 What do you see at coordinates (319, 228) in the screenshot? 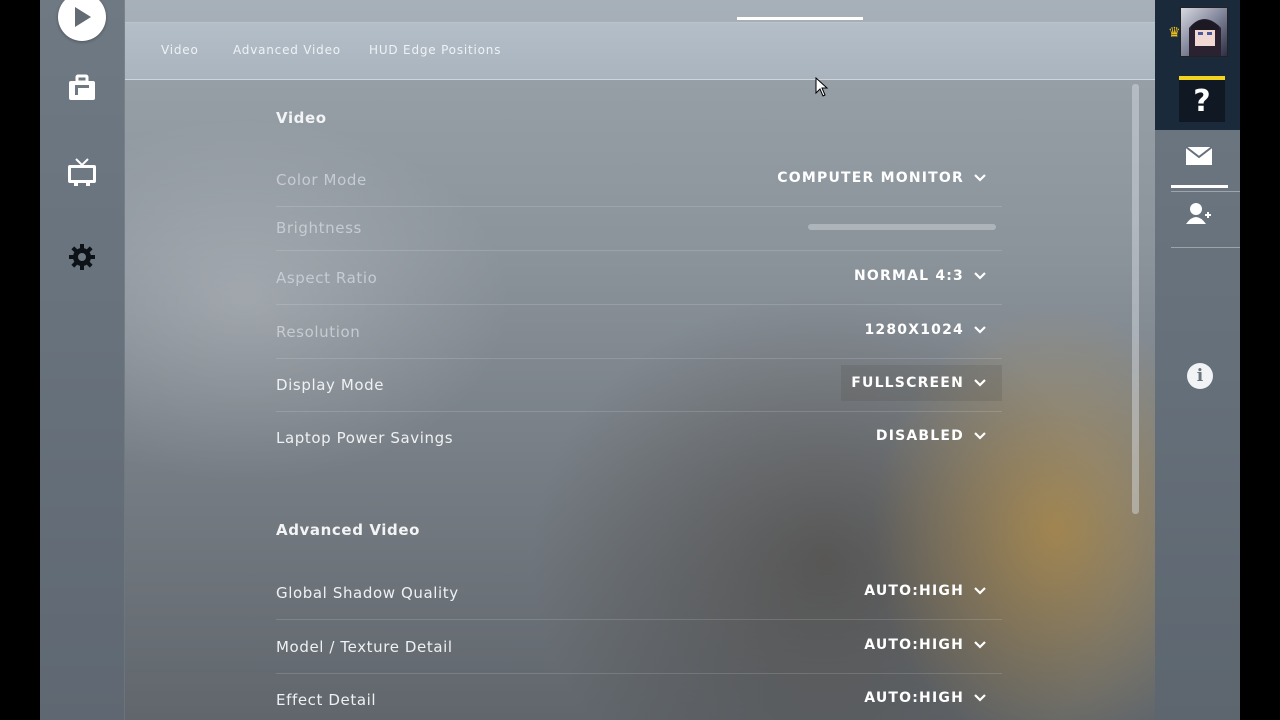
I see `setting-label: Brightness` at bounding box center [319, 228].